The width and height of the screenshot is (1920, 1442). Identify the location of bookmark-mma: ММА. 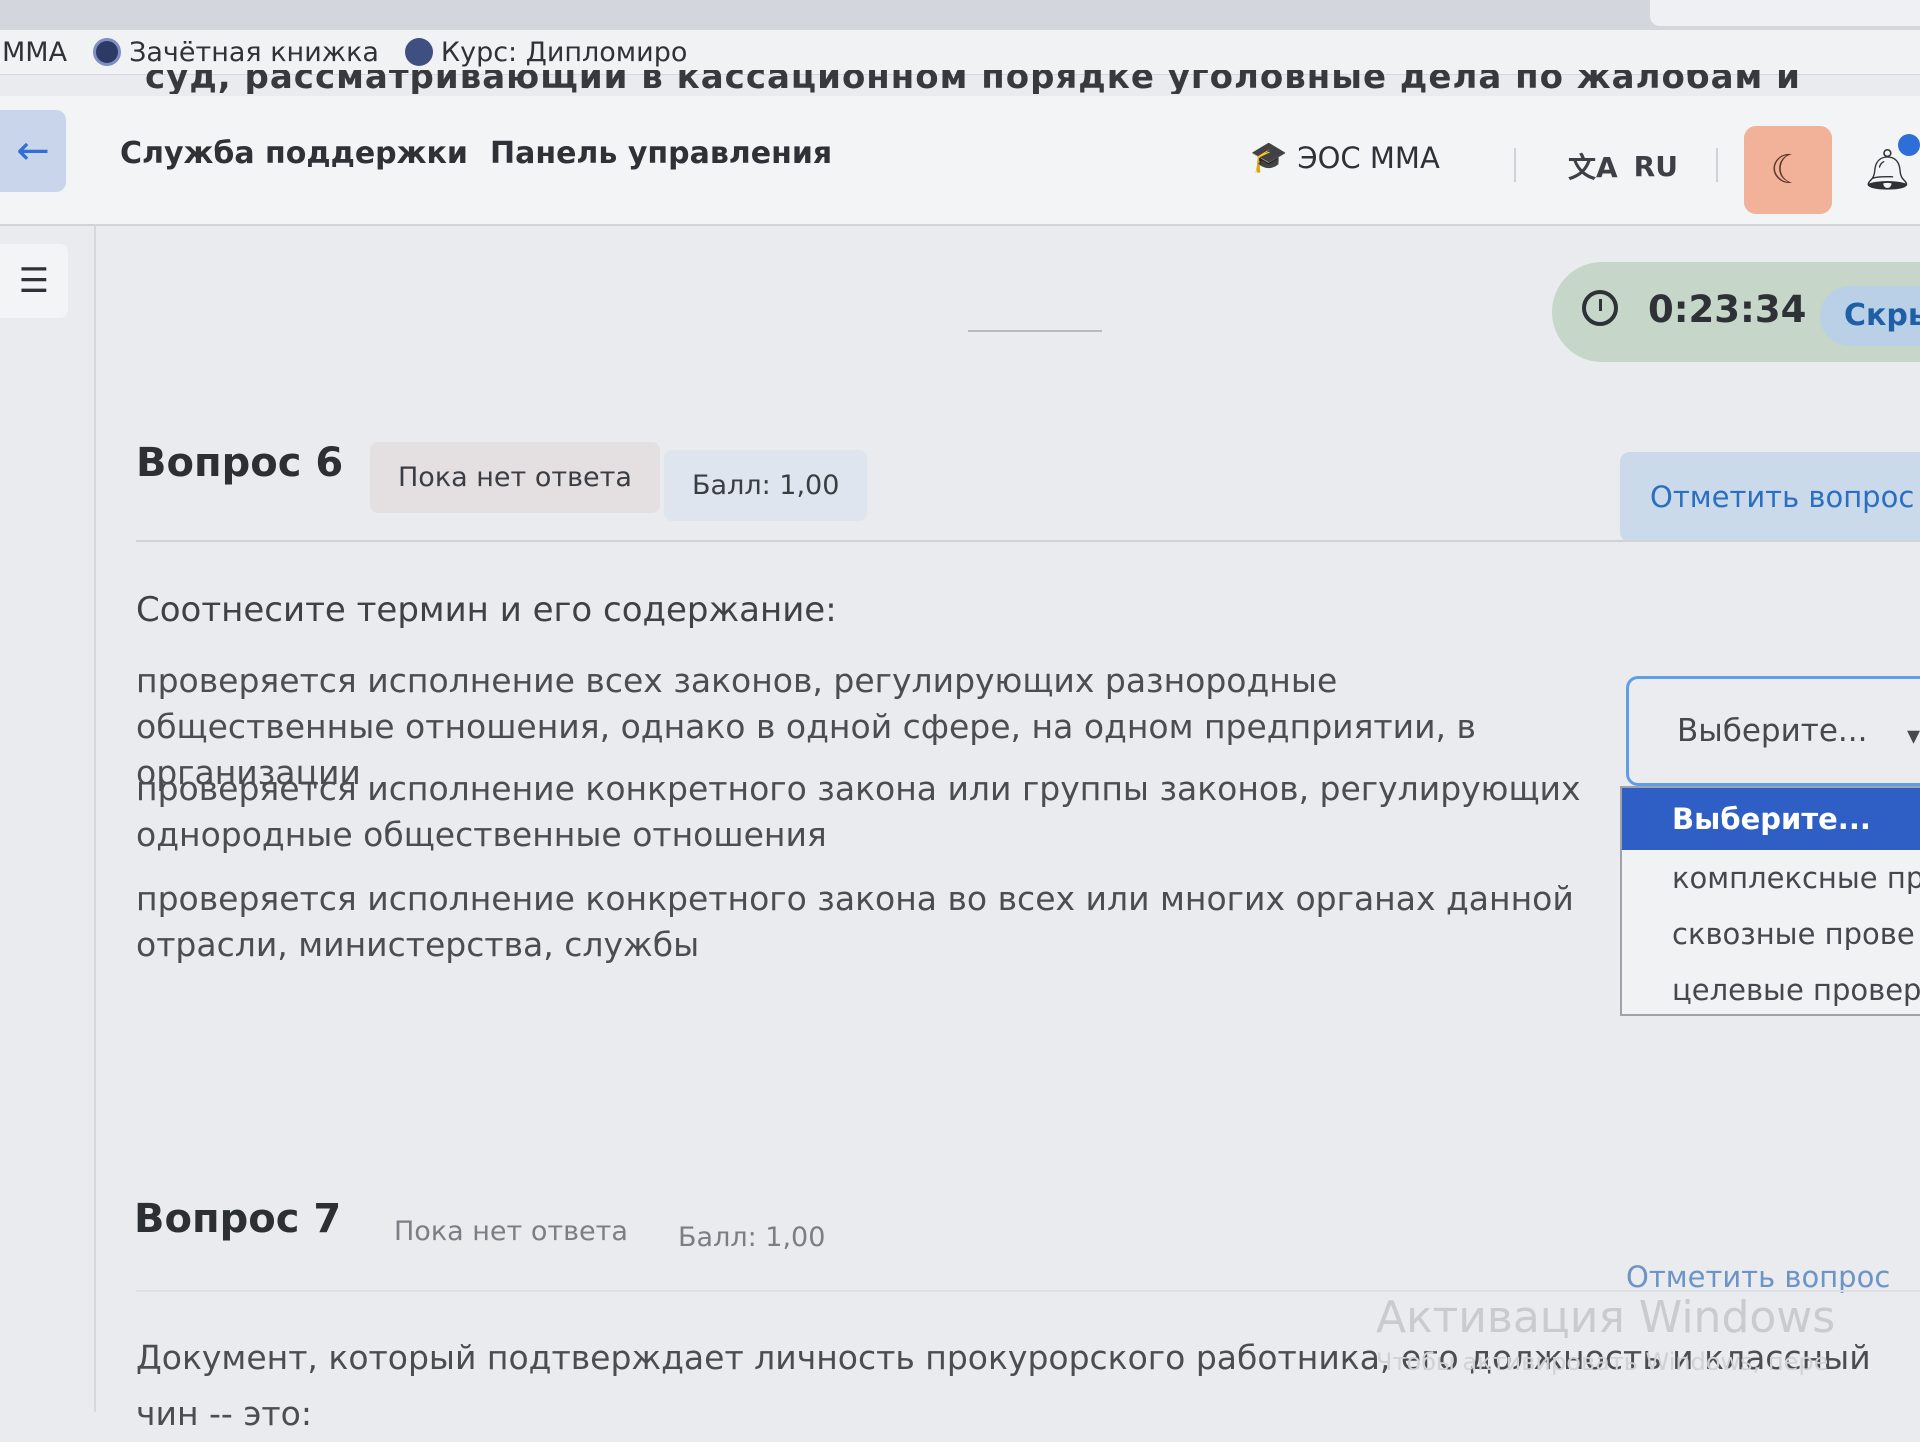
(34, 52).